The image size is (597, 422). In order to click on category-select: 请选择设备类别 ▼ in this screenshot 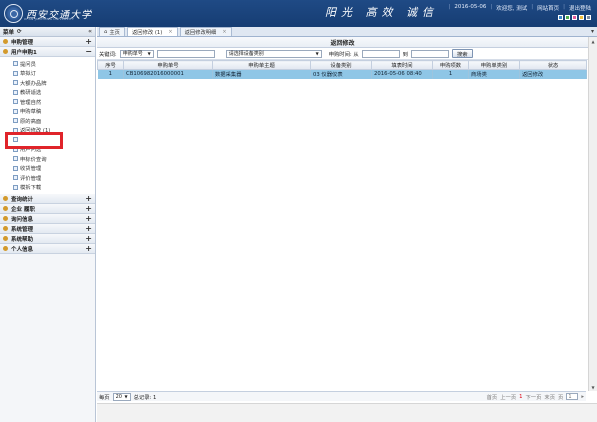, I will do `click(273, 53)`.